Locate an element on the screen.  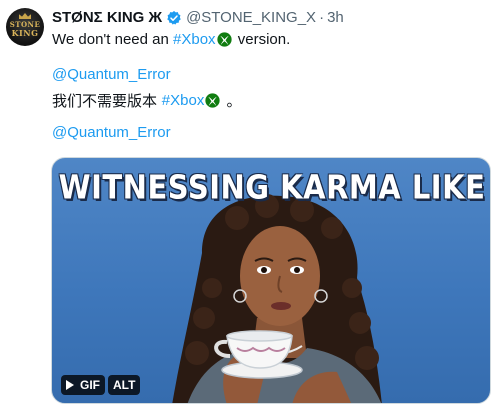
gif-label: GIF is located at coordinates (90, 385).